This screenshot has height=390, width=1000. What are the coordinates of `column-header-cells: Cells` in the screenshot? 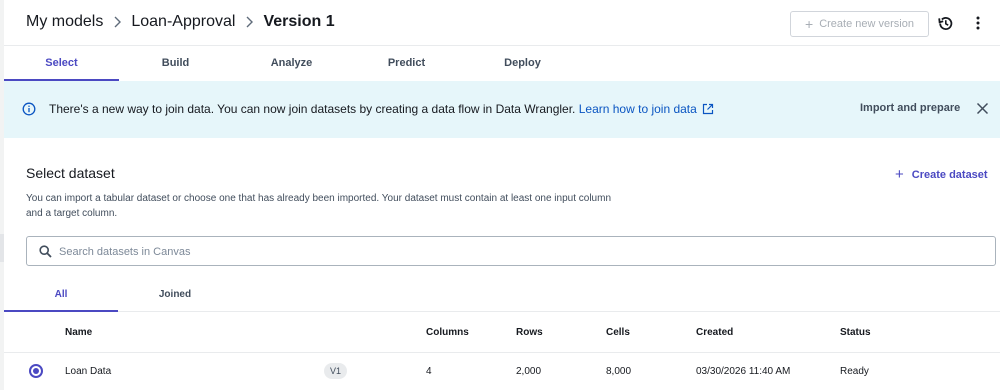 It's located at (618, 332).